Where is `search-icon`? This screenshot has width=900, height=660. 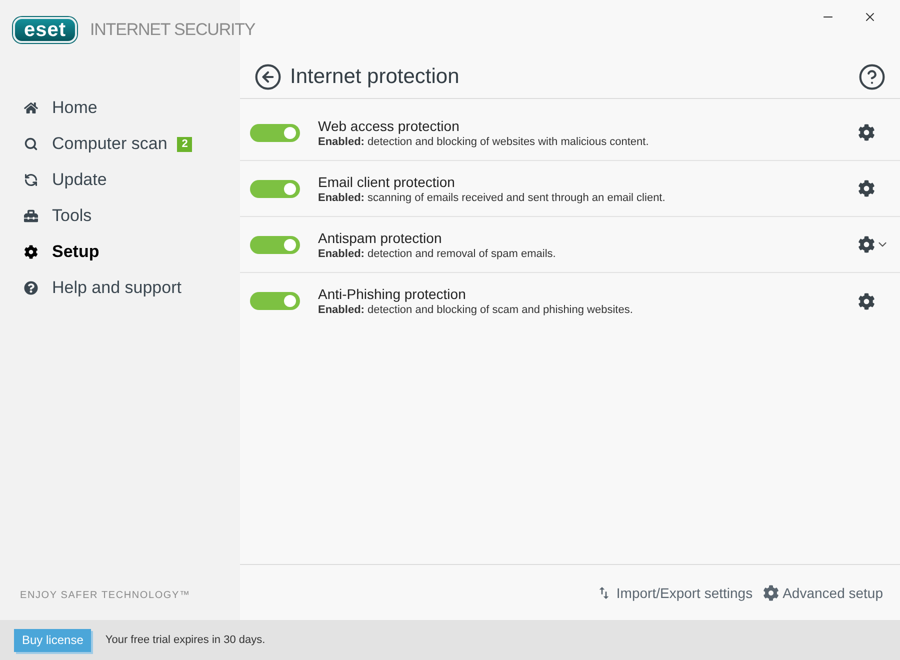 search-icon is located at coordinates (31, 144).